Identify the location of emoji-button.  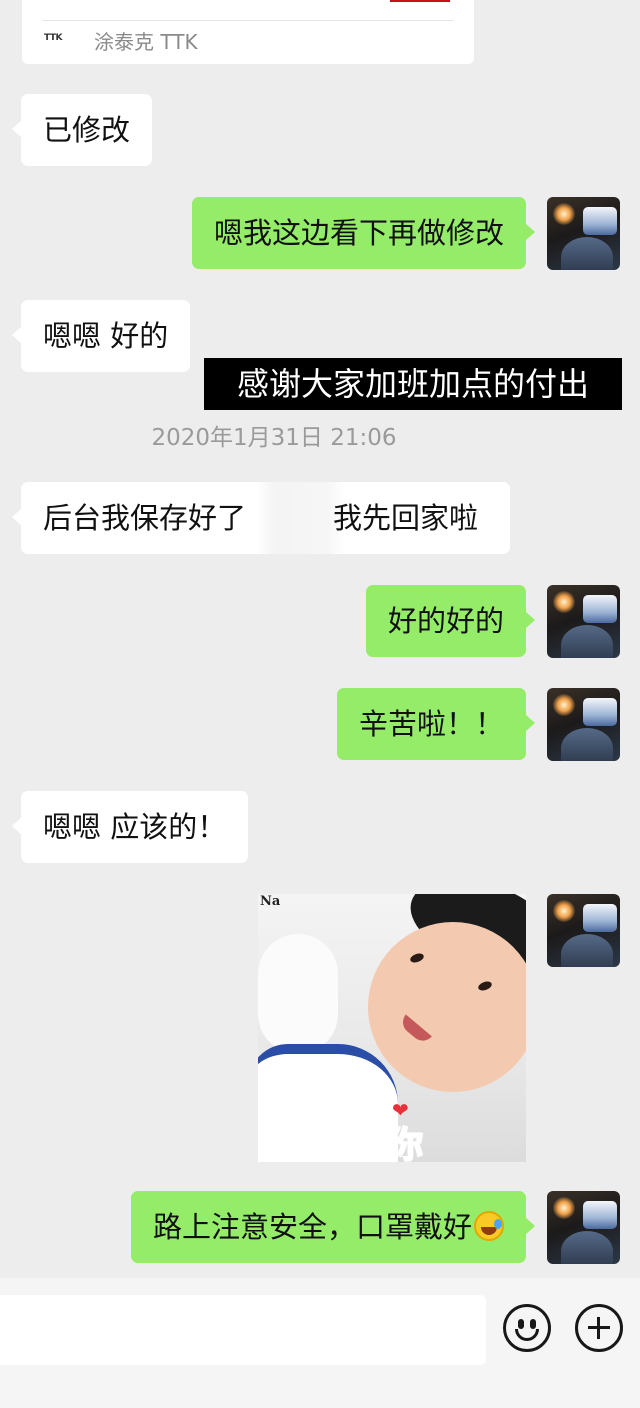
(527, 1328).